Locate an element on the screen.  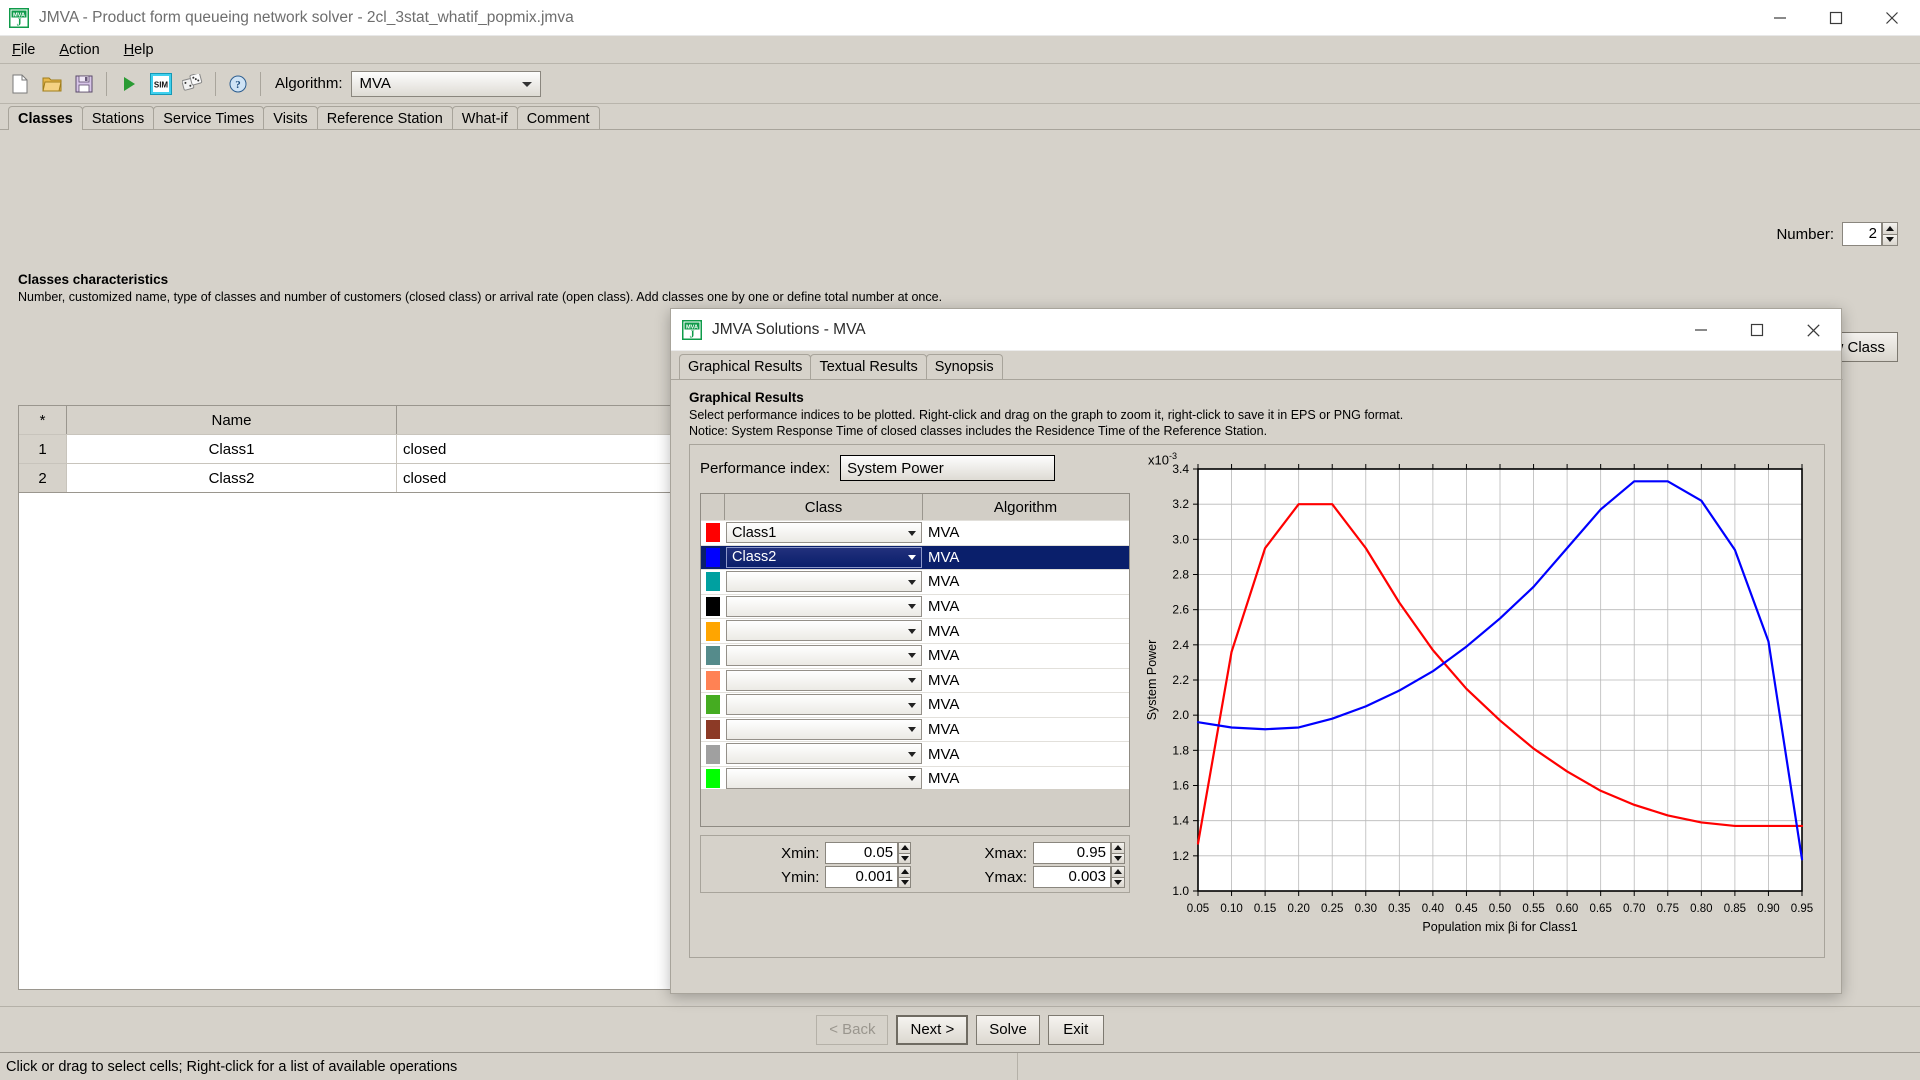
tab-service-times: Service Times is located at coordinates (209, 118).